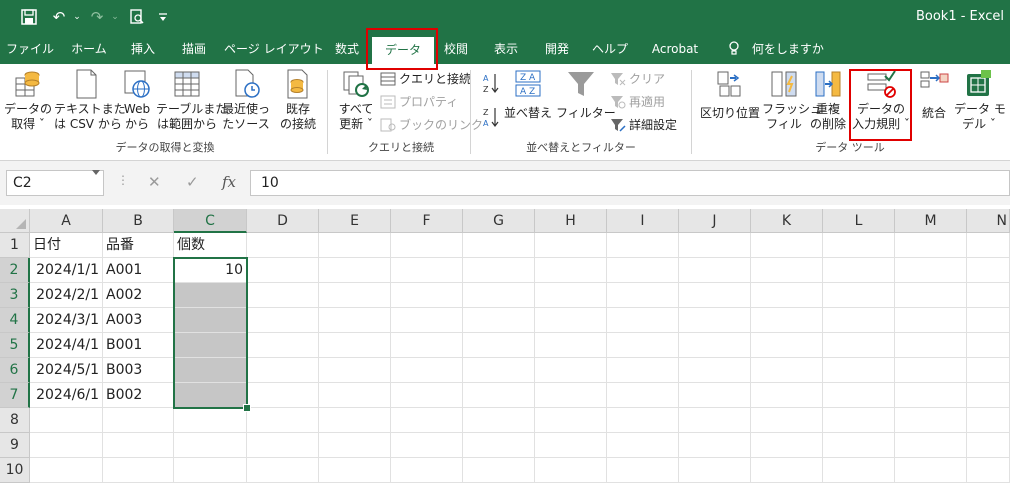 The image size is (1010, 492). What do you see at coordinates (192, 182) in the screenshot?
I see `enter-icon: ✓` at bounding box center [192, 182].